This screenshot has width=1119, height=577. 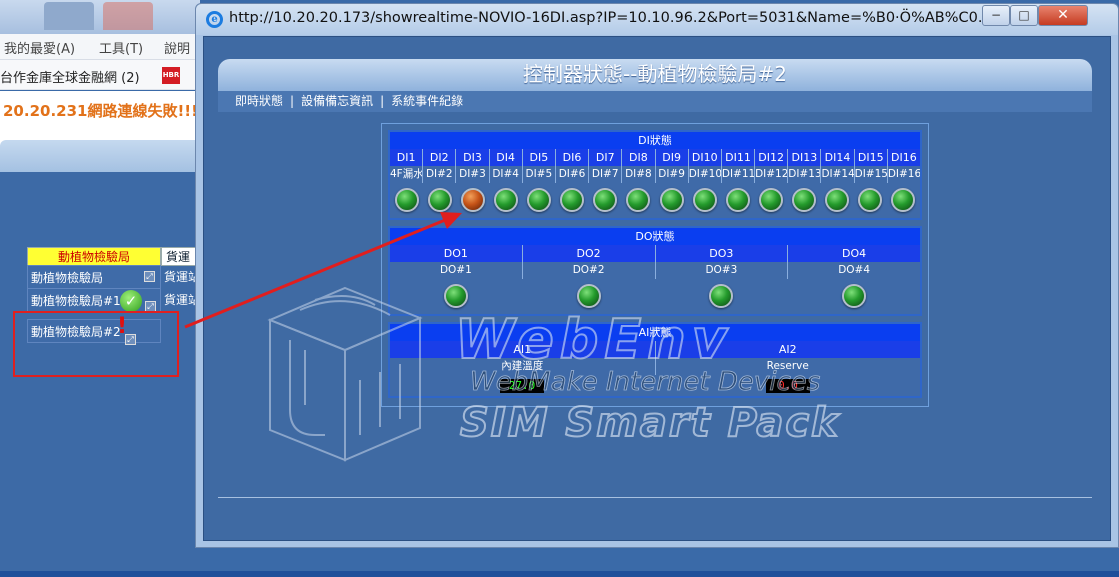 What do you see at coordinates (705, 174) in the screenshot?
I see `di-point-name: DI#10` at bounding box center [705, 174].